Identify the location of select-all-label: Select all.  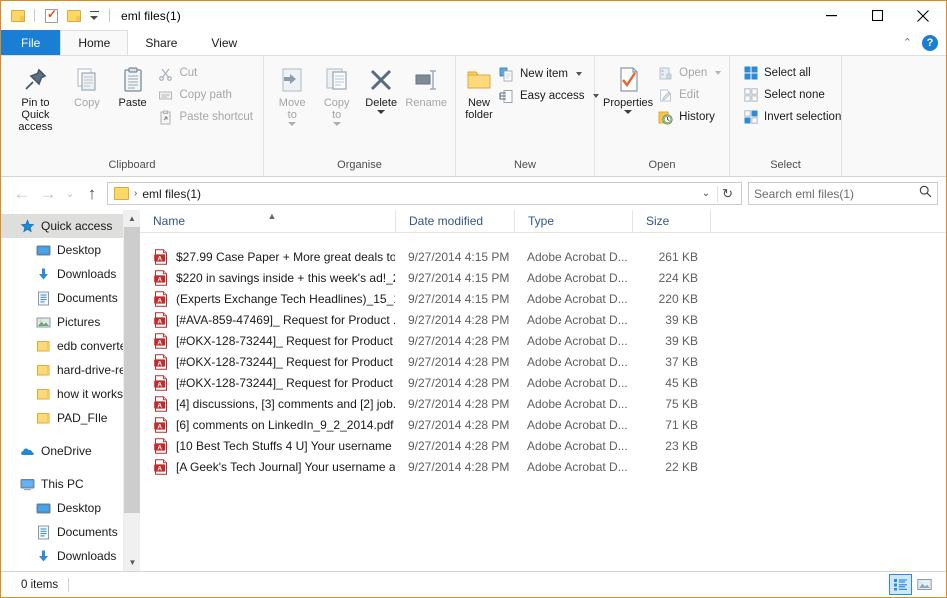
(787, 73).